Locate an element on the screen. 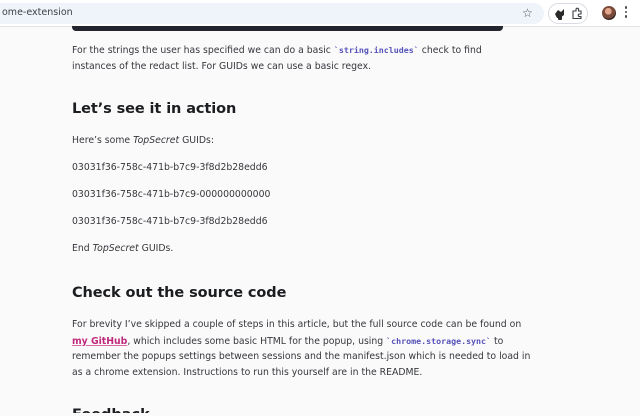 This screenshot has width=640, height=416. avatar is located at coordinates (609, 13).